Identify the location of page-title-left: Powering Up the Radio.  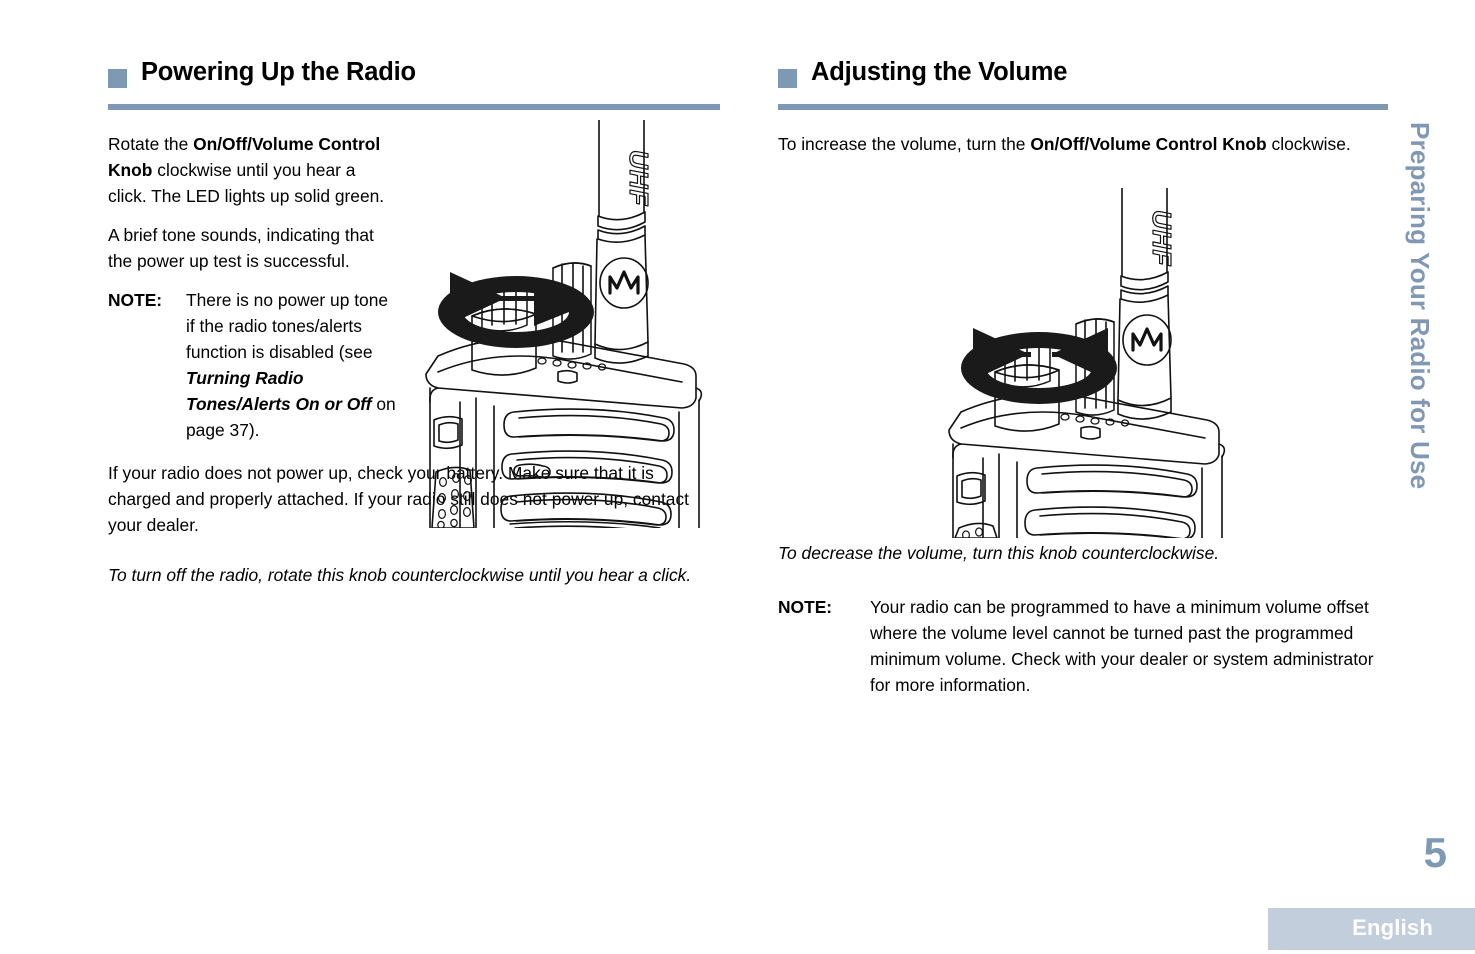
(278, 72).